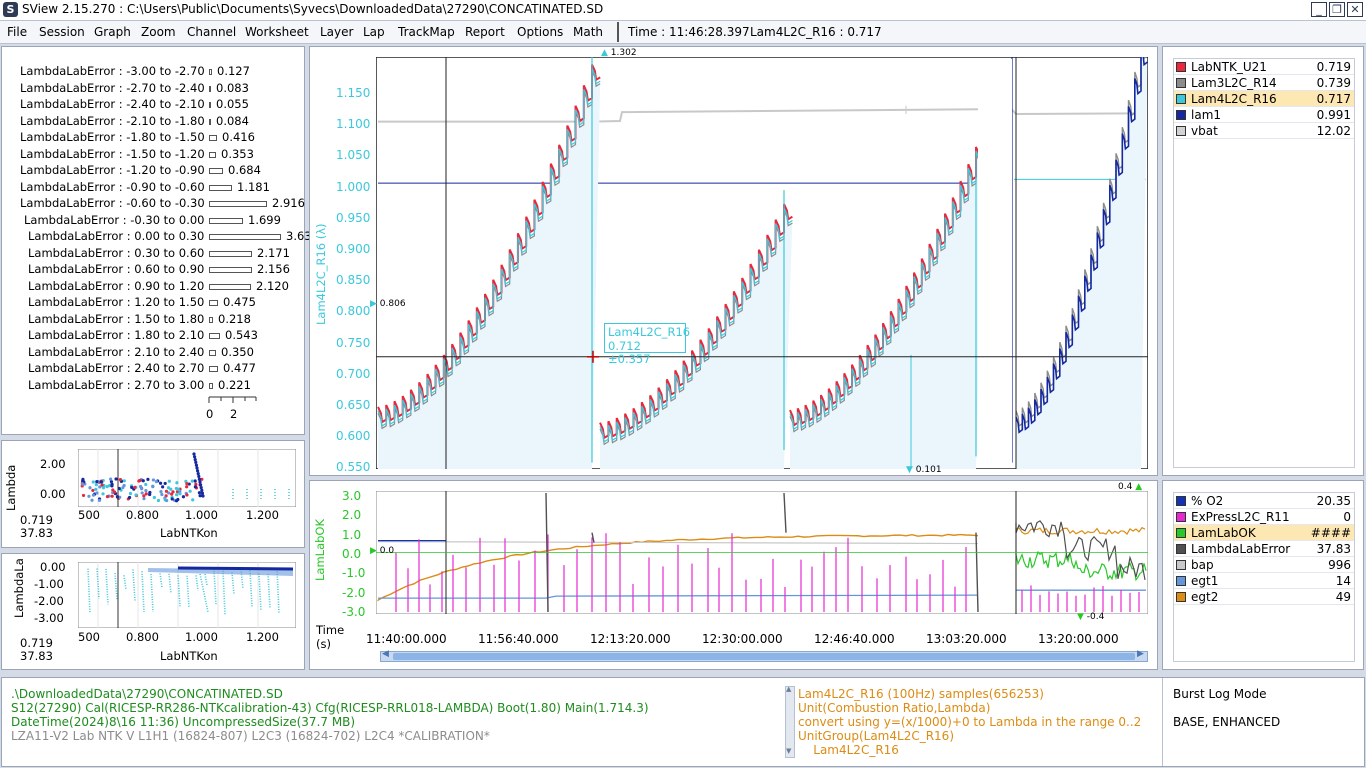  I want to click on legend-item: egt1 14, so click(1264, 581).